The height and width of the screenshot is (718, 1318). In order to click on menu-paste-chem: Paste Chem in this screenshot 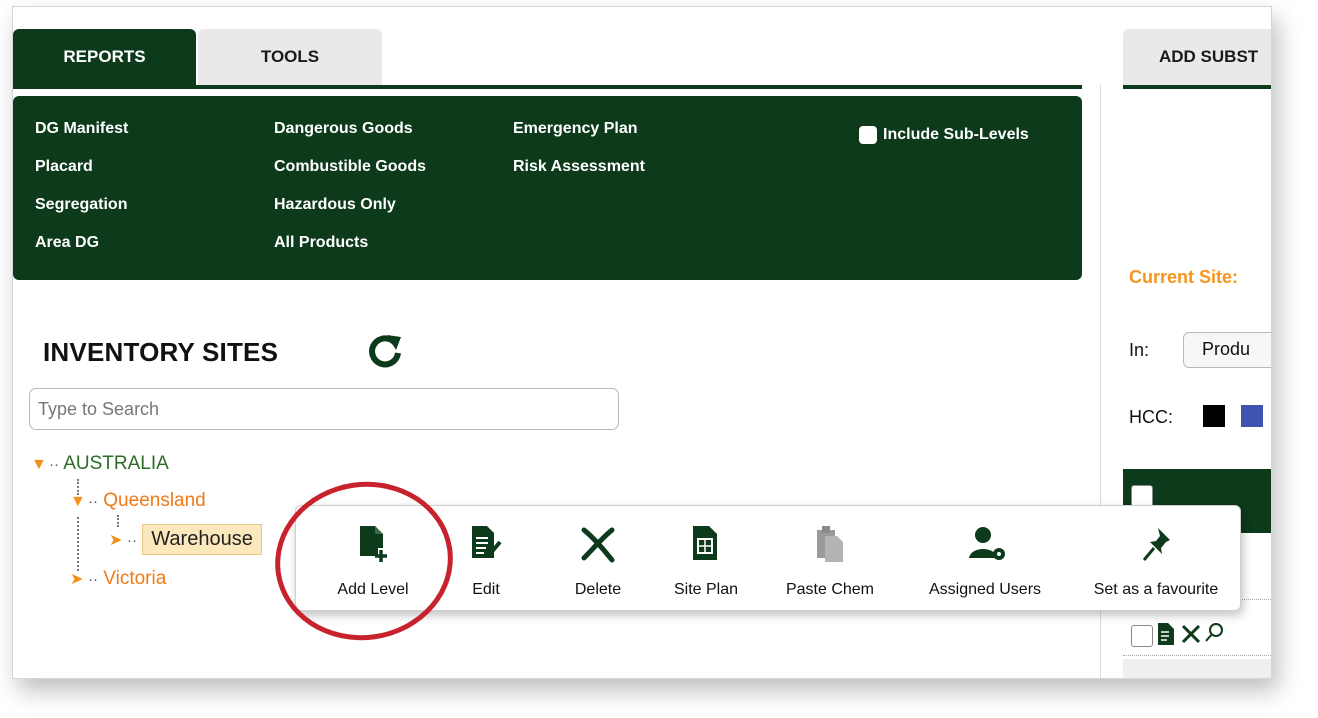, I will do `click(830, 558)`.